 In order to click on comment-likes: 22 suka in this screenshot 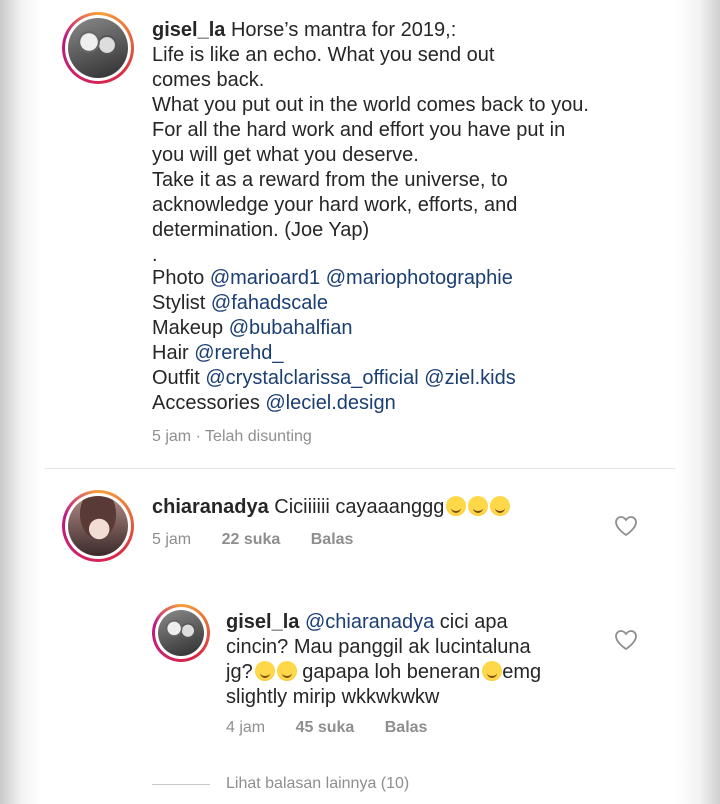, I will do `click(251, 539)`.